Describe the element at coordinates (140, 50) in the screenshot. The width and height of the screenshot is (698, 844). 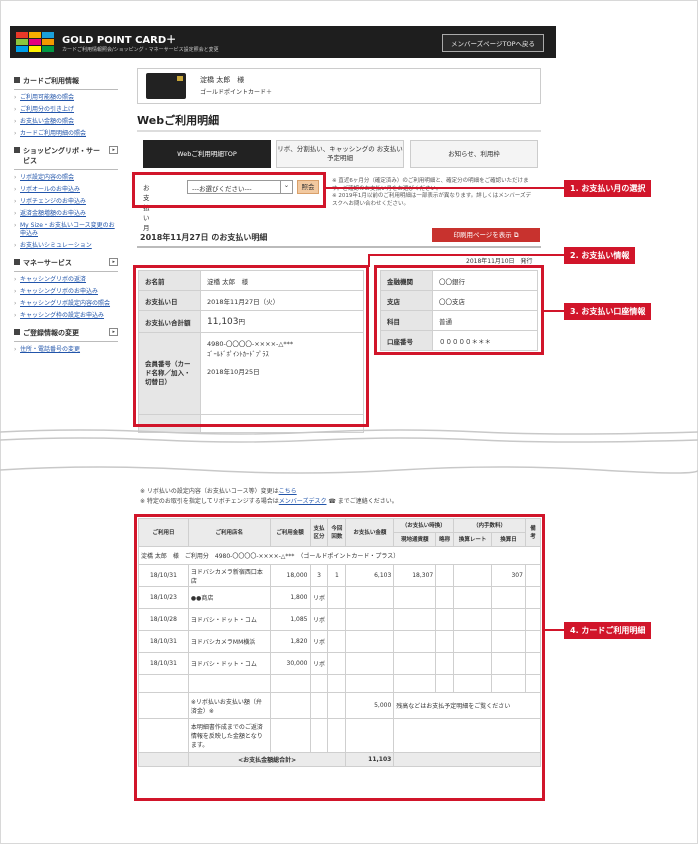
I see `brand-subtitle: カードご利用情報照会/ショッピング・マネーサービス設定照会と変更` at that location.